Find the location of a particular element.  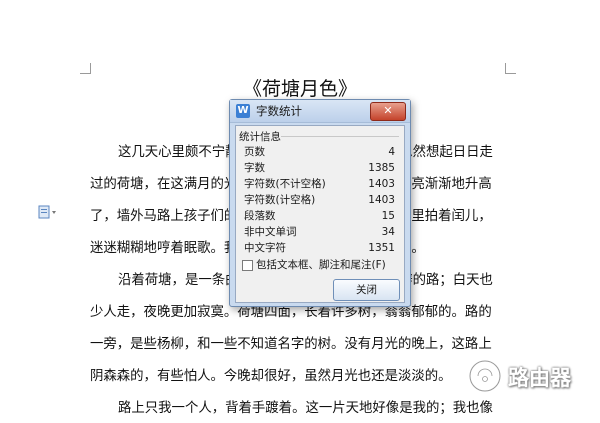

stat-row-chars-no-spaces: 字符数(不计空格) 1403 is located at coordinates (321, 184).